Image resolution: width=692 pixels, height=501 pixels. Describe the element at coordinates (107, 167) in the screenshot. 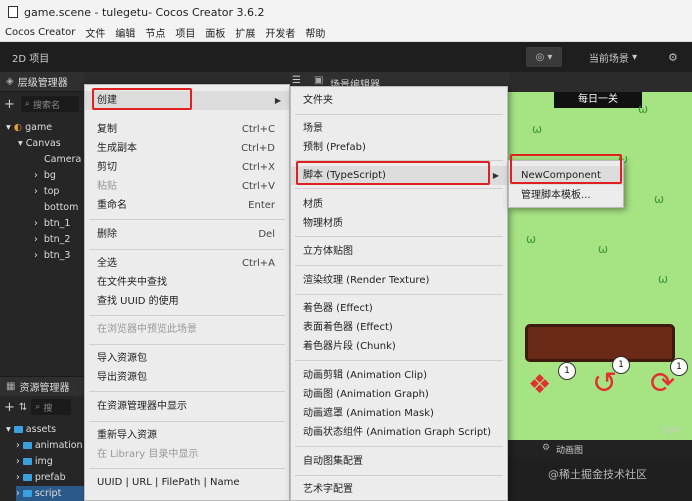

I see `menu-item-label: 剪切` at that location.